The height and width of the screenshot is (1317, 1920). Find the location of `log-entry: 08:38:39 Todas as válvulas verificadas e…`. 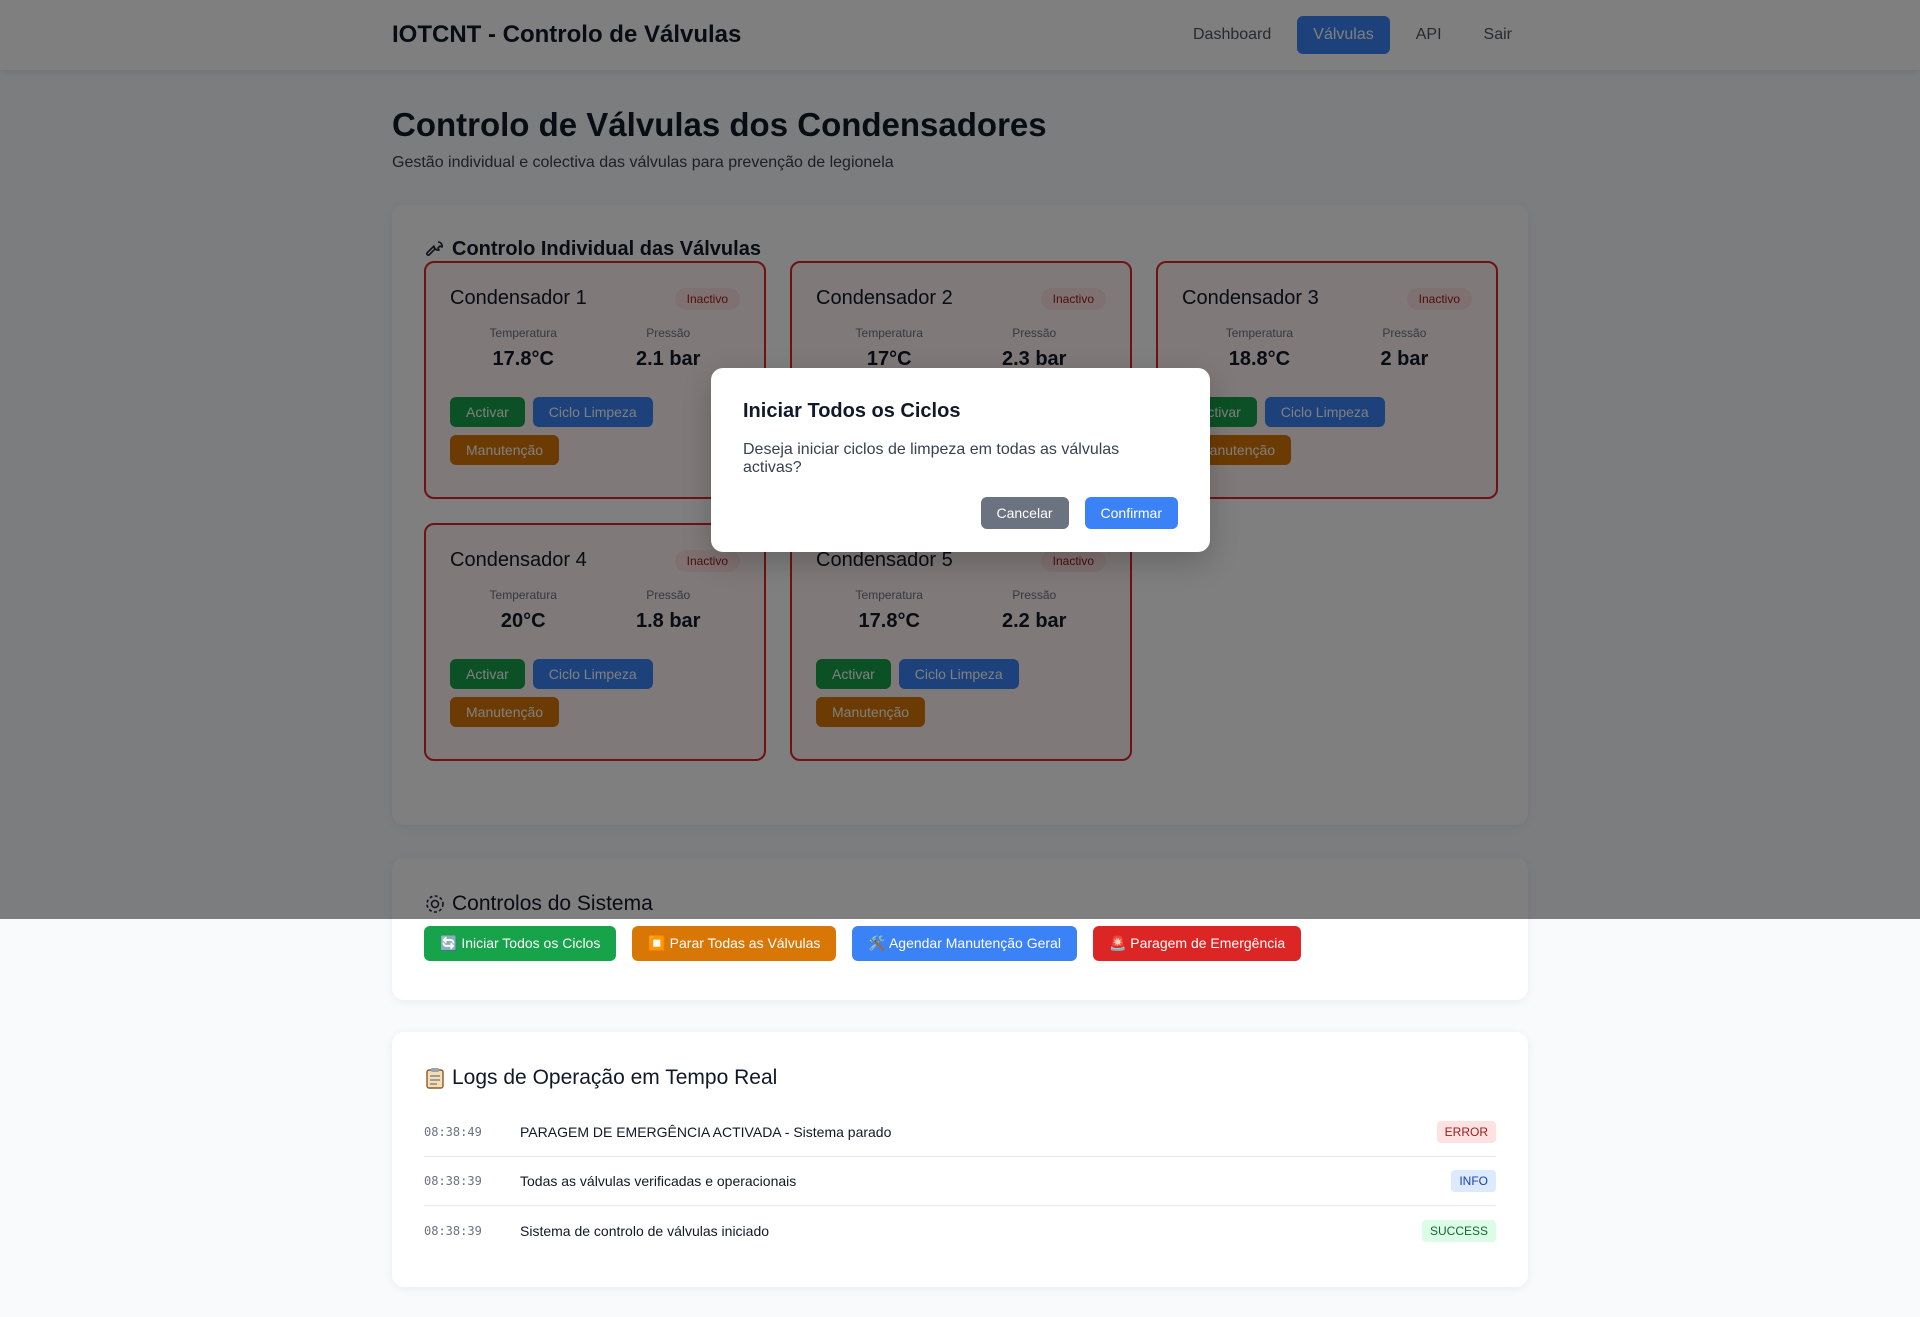

log-entry: 08:38:39 Todas as válvulas verificadas e… is located at coordinates (960, 1181).